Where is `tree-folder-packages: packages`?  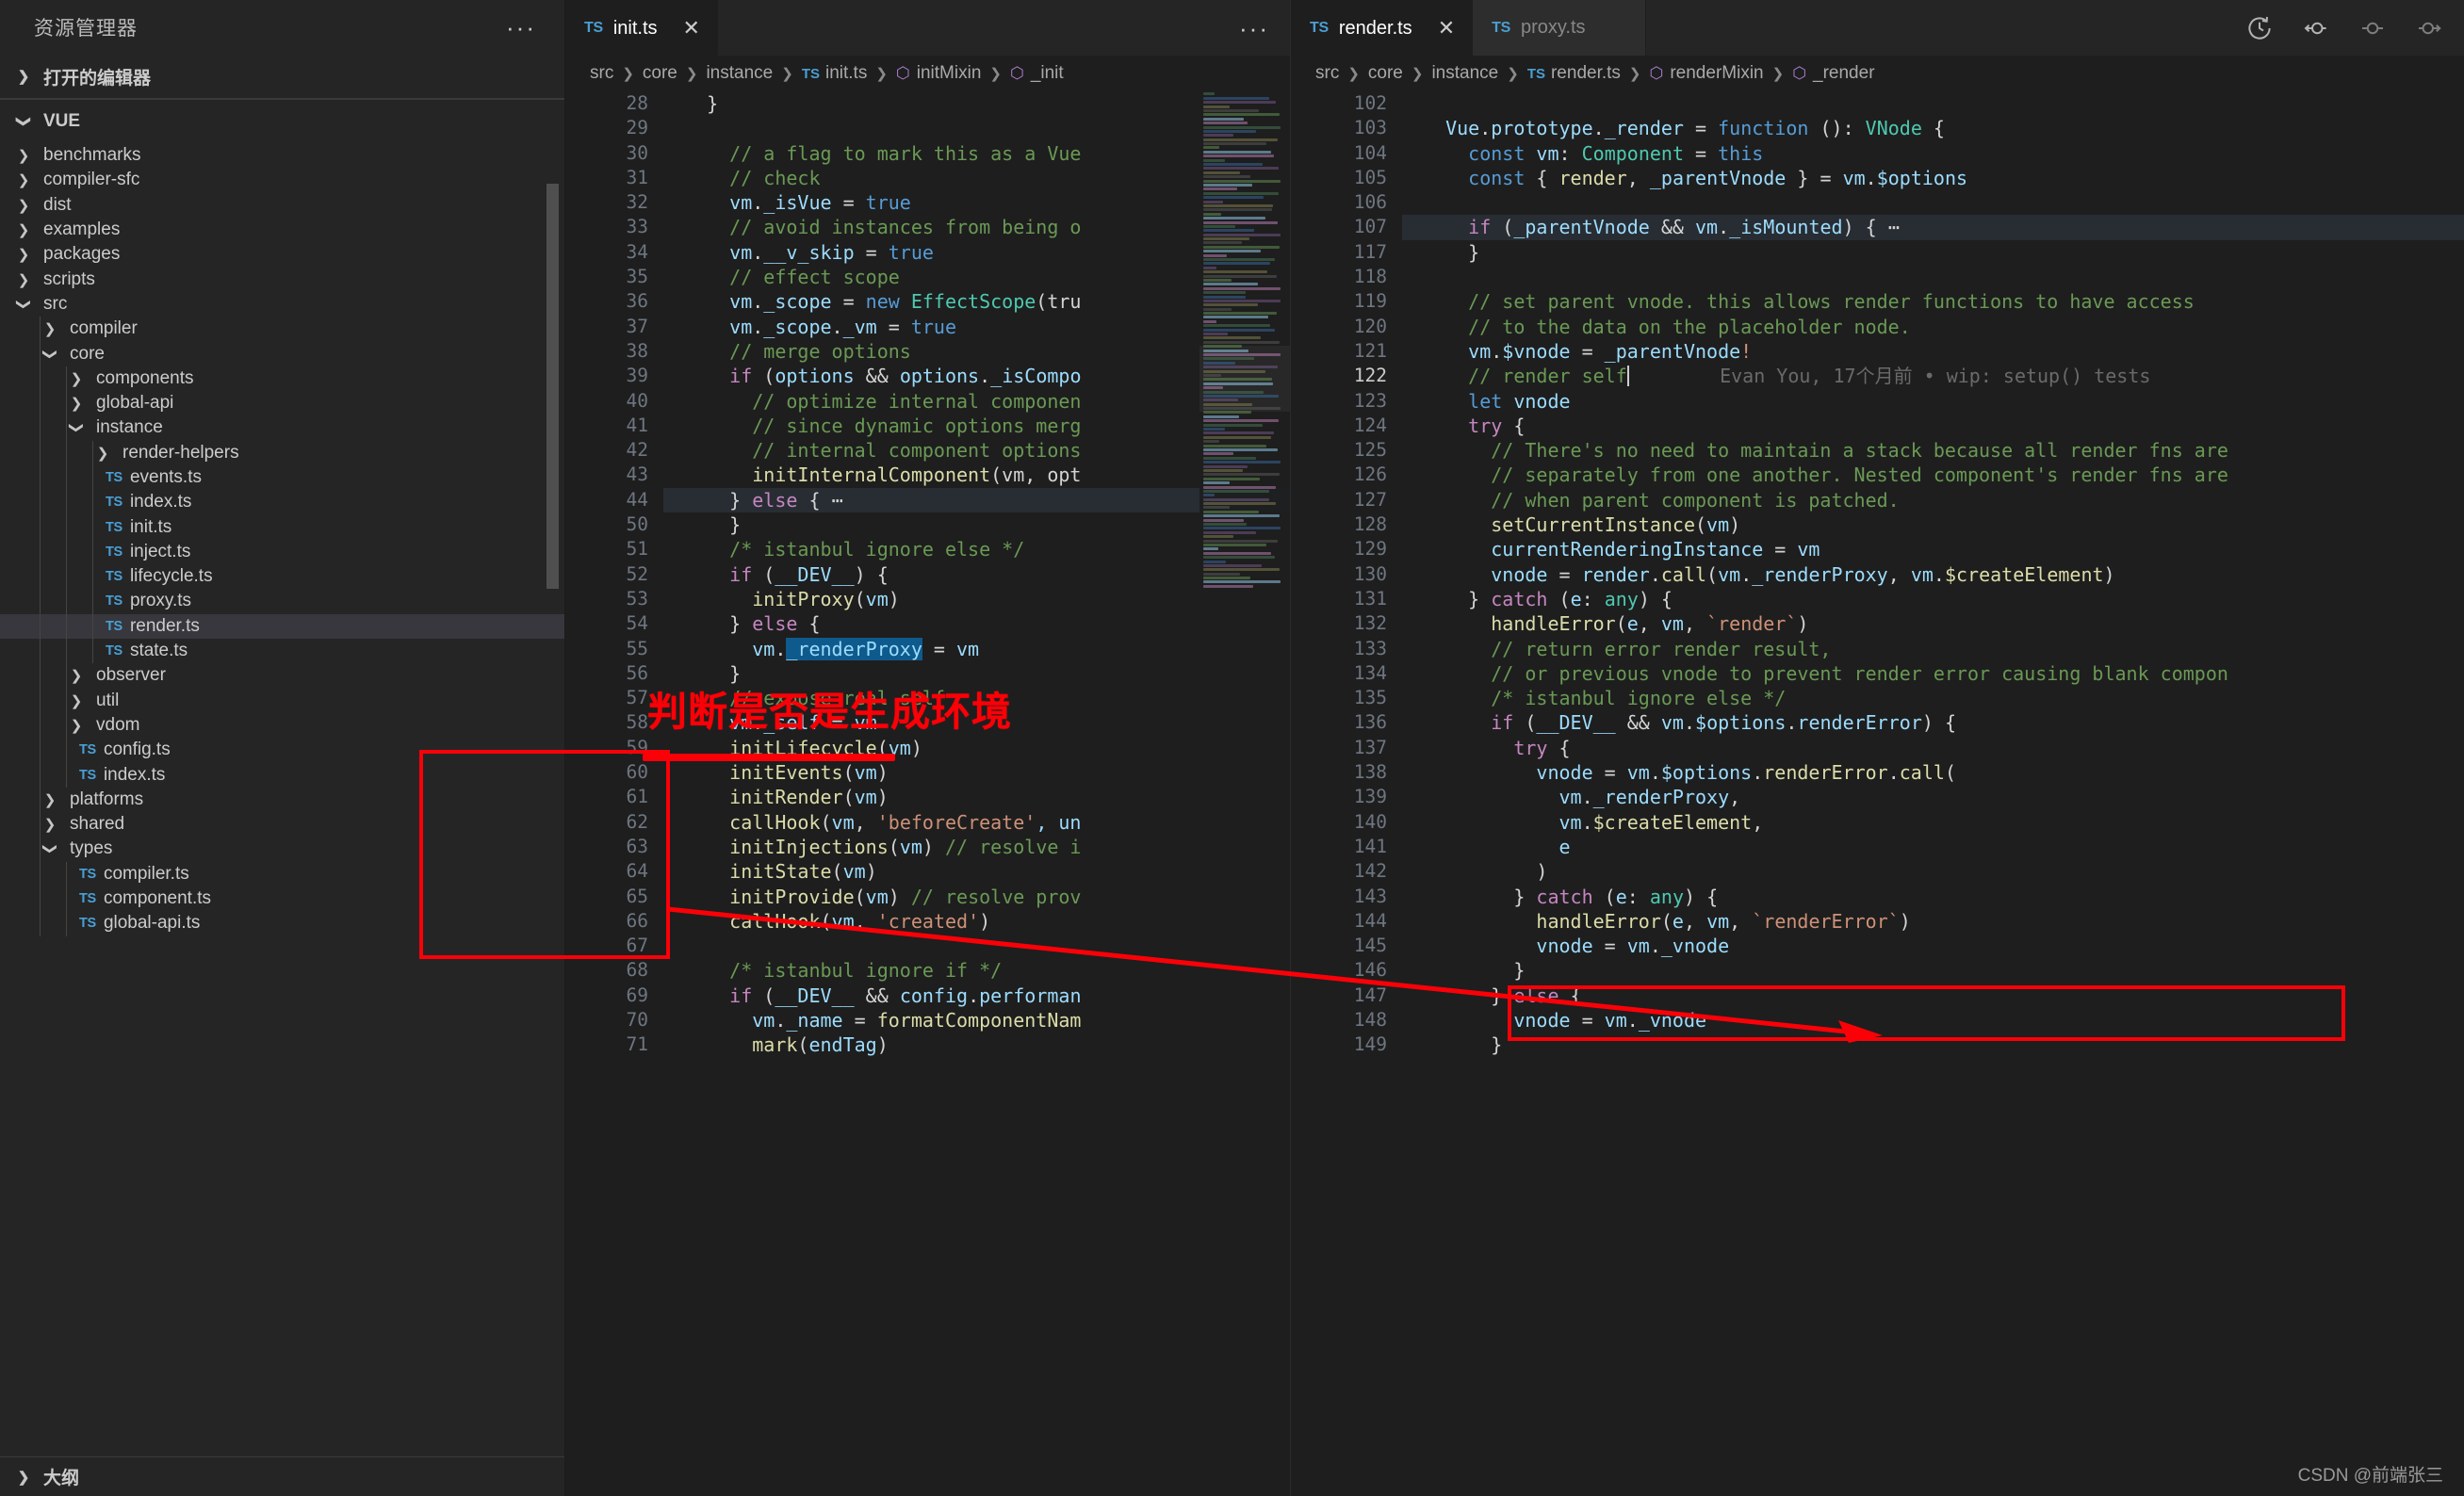 tree-folder-packages: packages is located at coordinates (282, 255).